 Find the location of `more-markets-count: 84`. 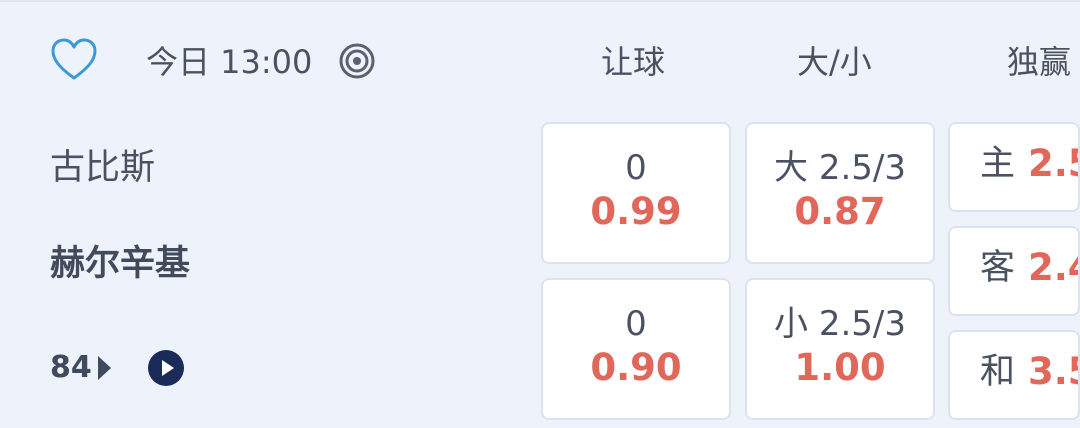

more-markets-count: 84 is located at coordinates (71, 368).